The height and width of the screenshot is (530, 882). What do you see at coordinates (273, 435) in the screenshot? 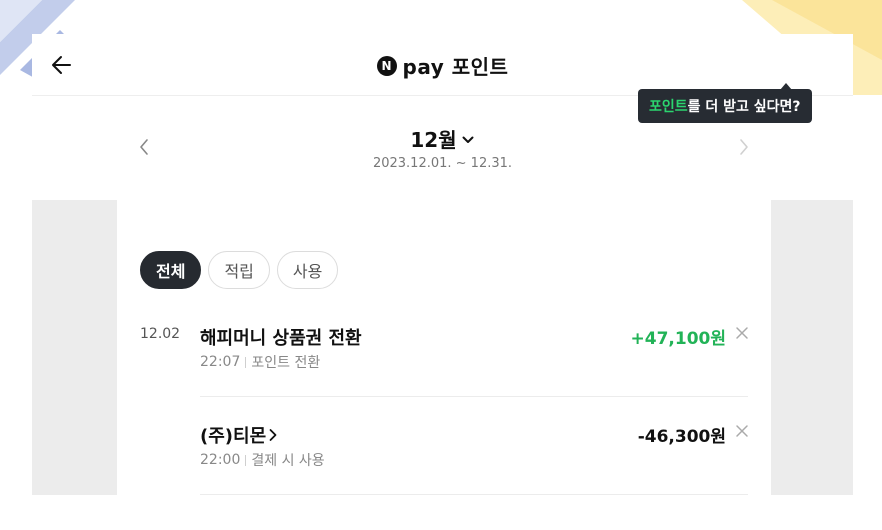
I see `chevron-right-icon` at bounding box center [273, 435].